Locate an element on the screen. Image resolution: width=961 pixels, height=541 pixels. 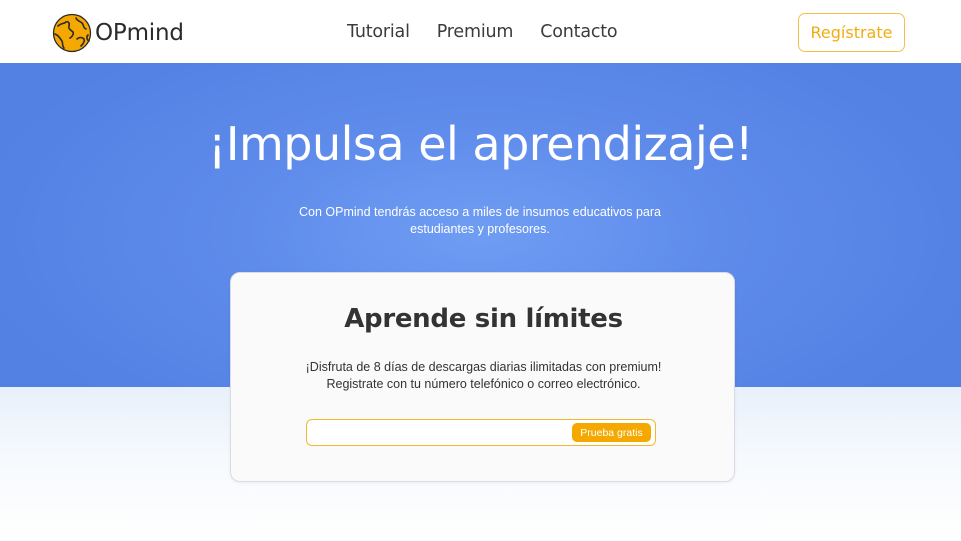
globe-icon is located at coordinates (72, 33).